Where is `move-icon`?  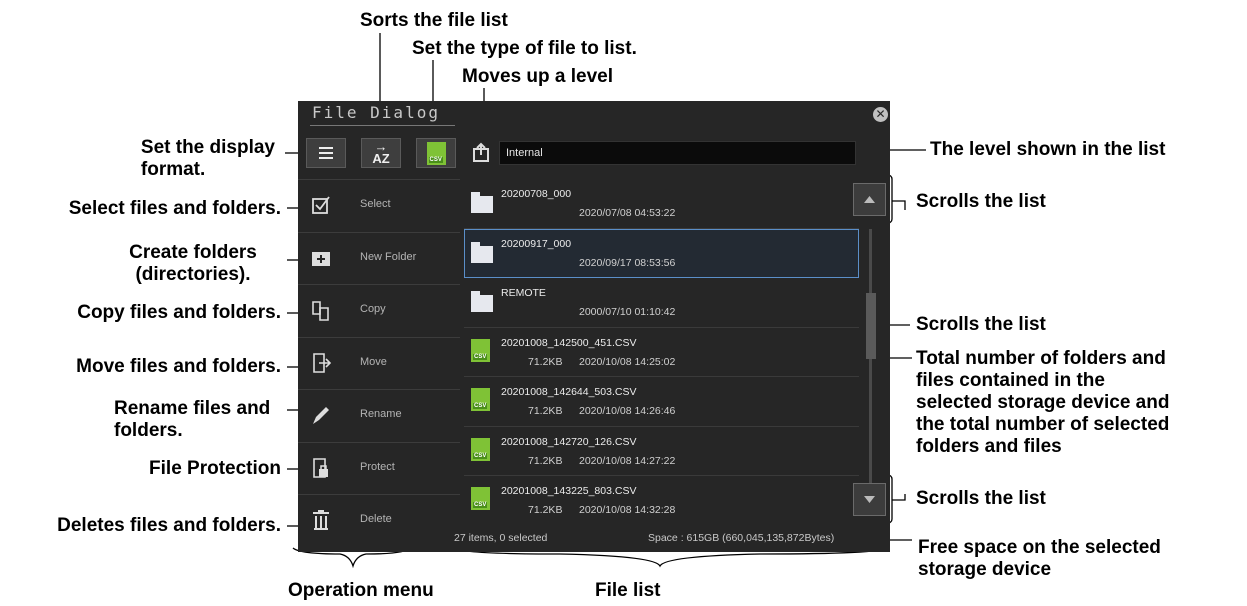
move-icon is located at coordinates (322, 362).